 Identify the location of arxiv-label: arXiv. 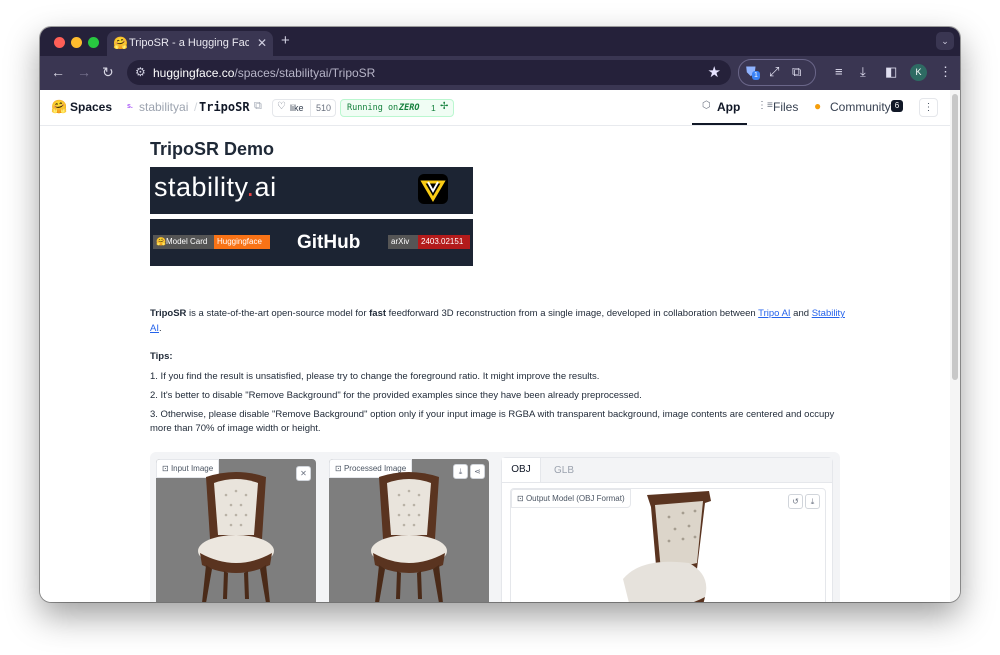
(403, 242).